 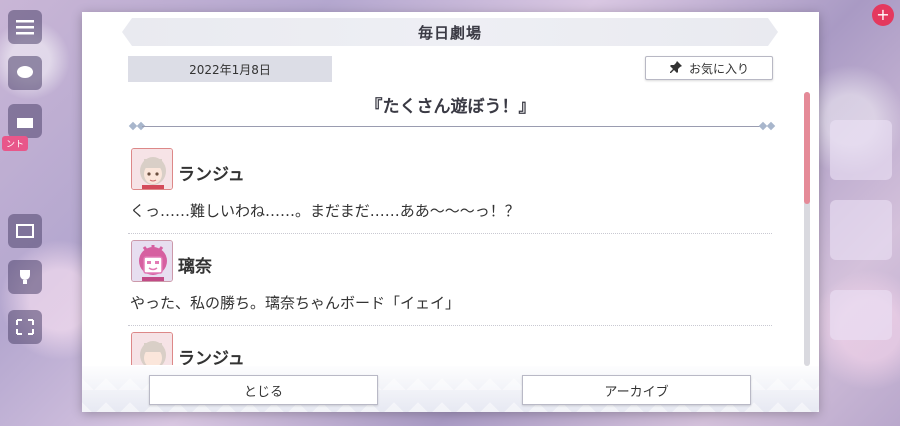 What do you see at coordinates (25, 73) in the screenshot?
I see `chat-icon` at bounding box center [25, 73].